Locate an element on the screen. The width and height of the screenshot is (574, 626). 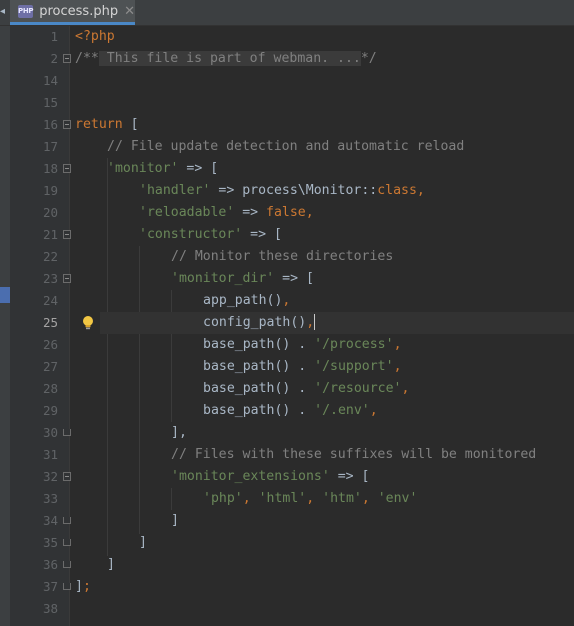
code-line: 21 'constructor' => [ is located at coordinates (287, 235).